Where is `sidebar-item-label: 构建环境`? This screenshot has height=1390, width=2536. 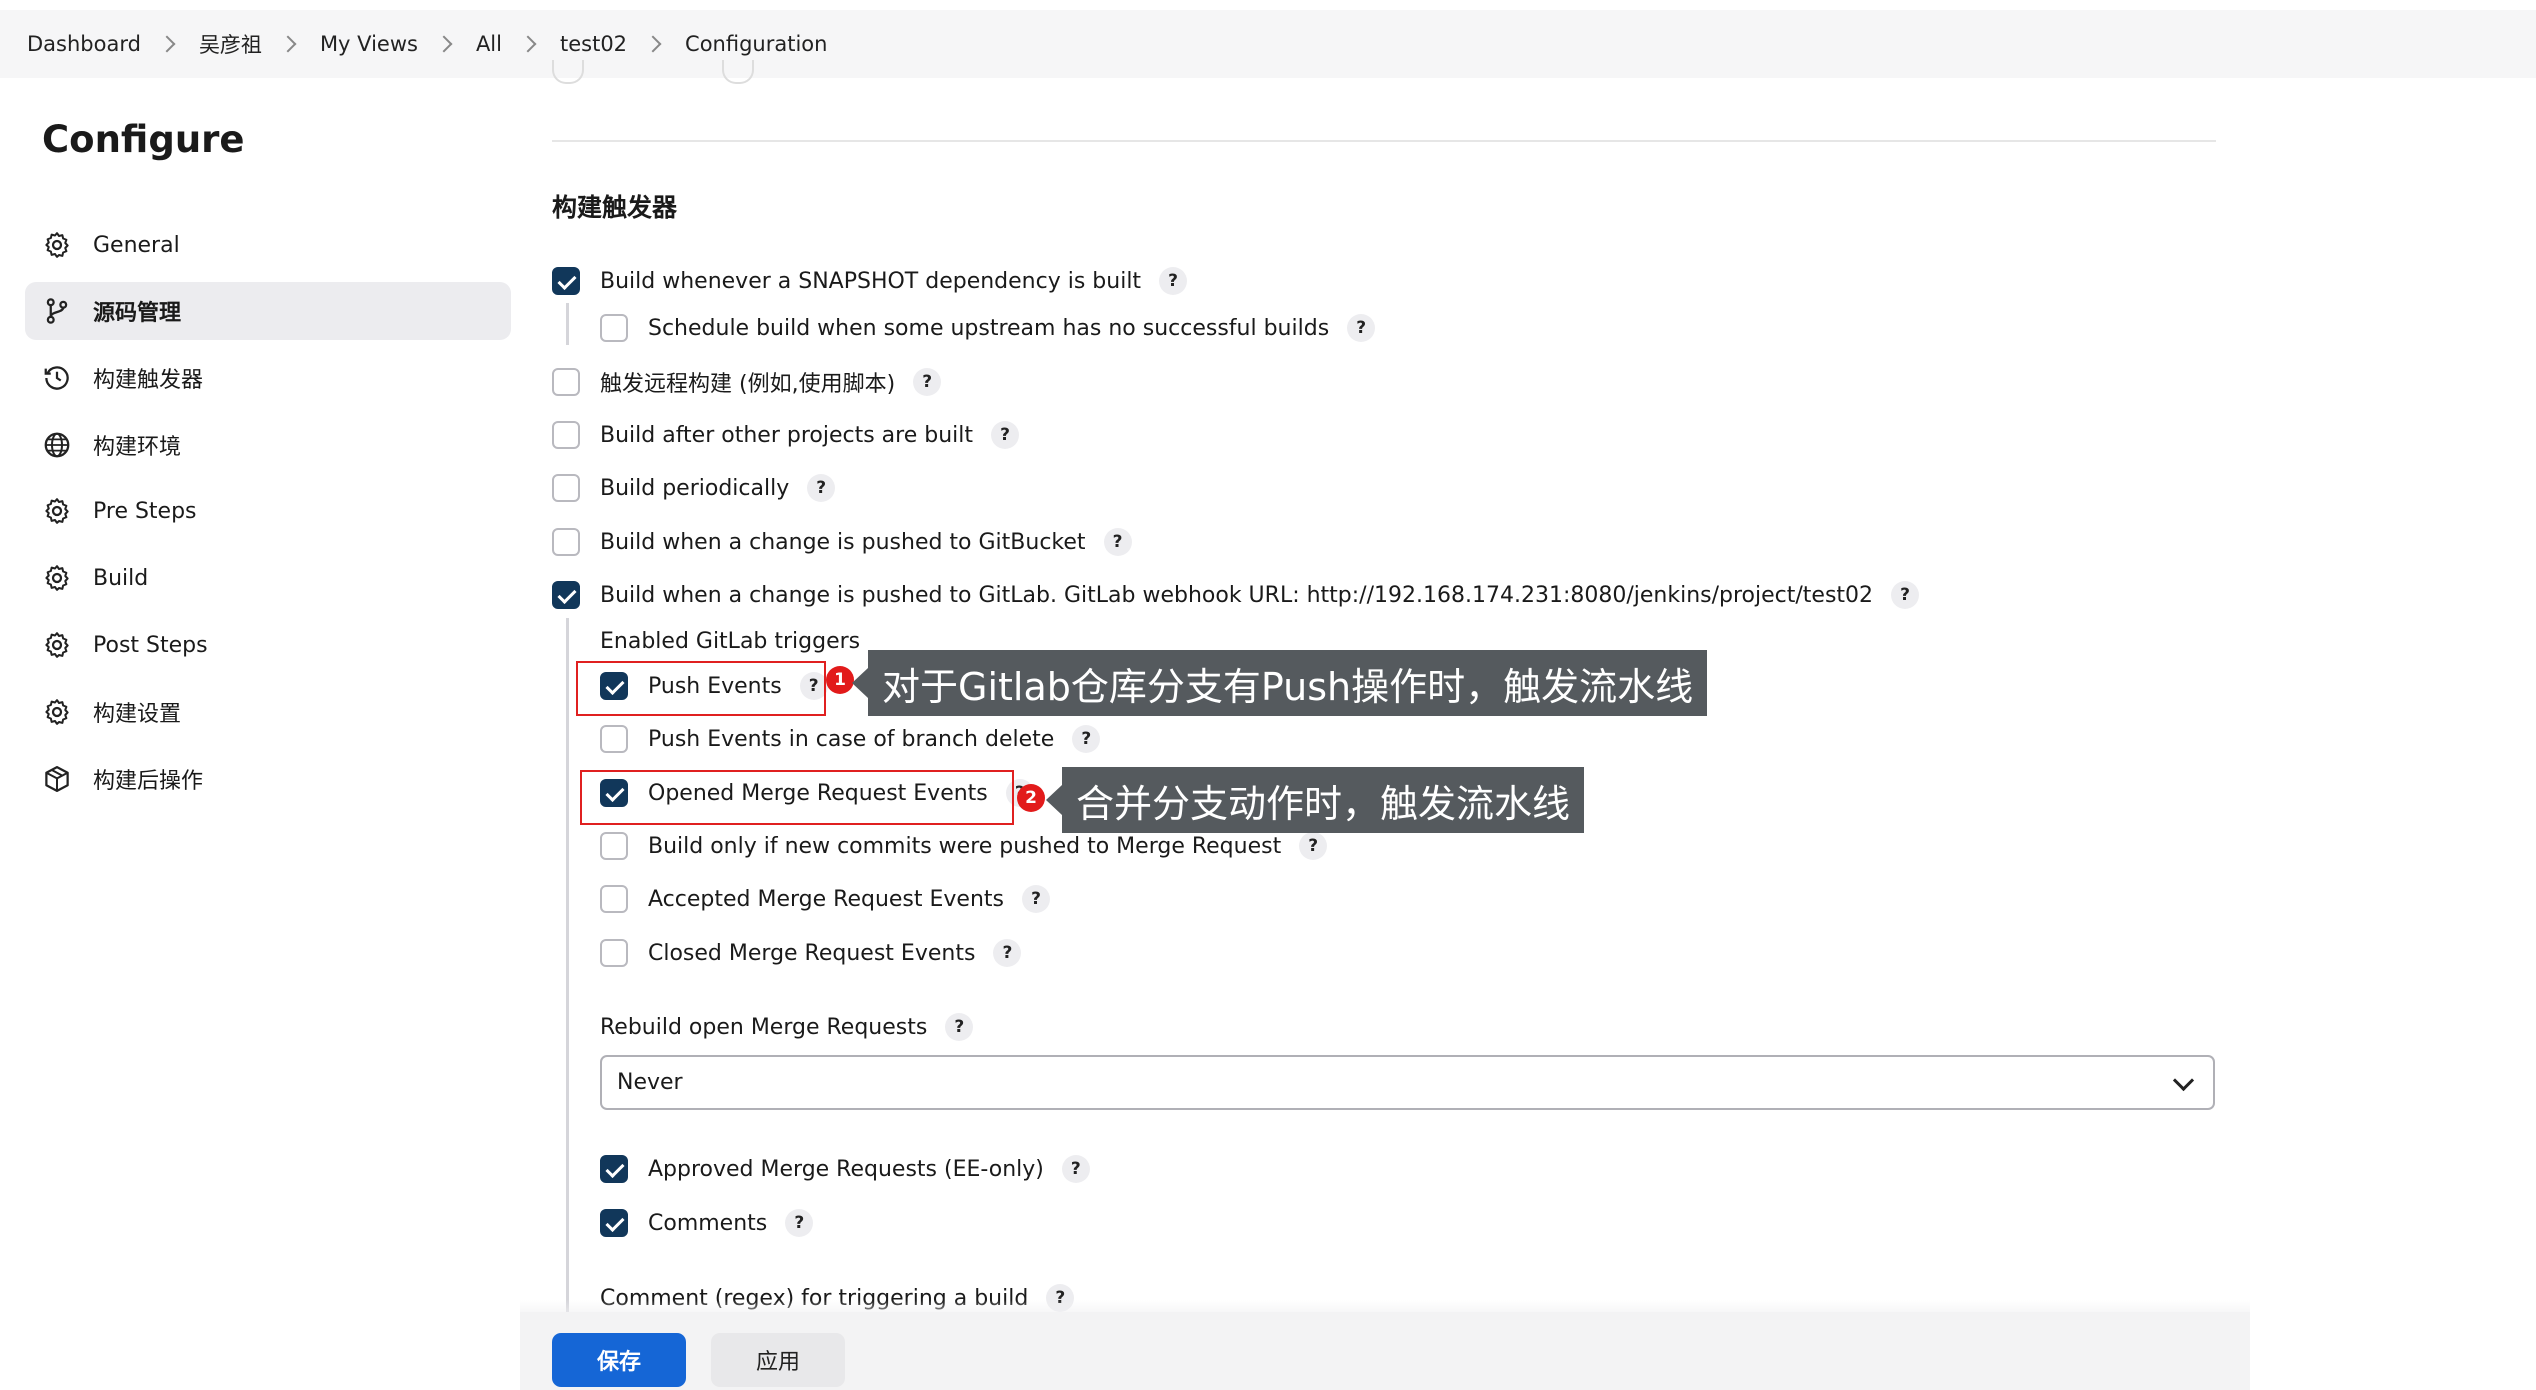
sidebar-item-label: 构建环境 is located at coordinates (137, 447).